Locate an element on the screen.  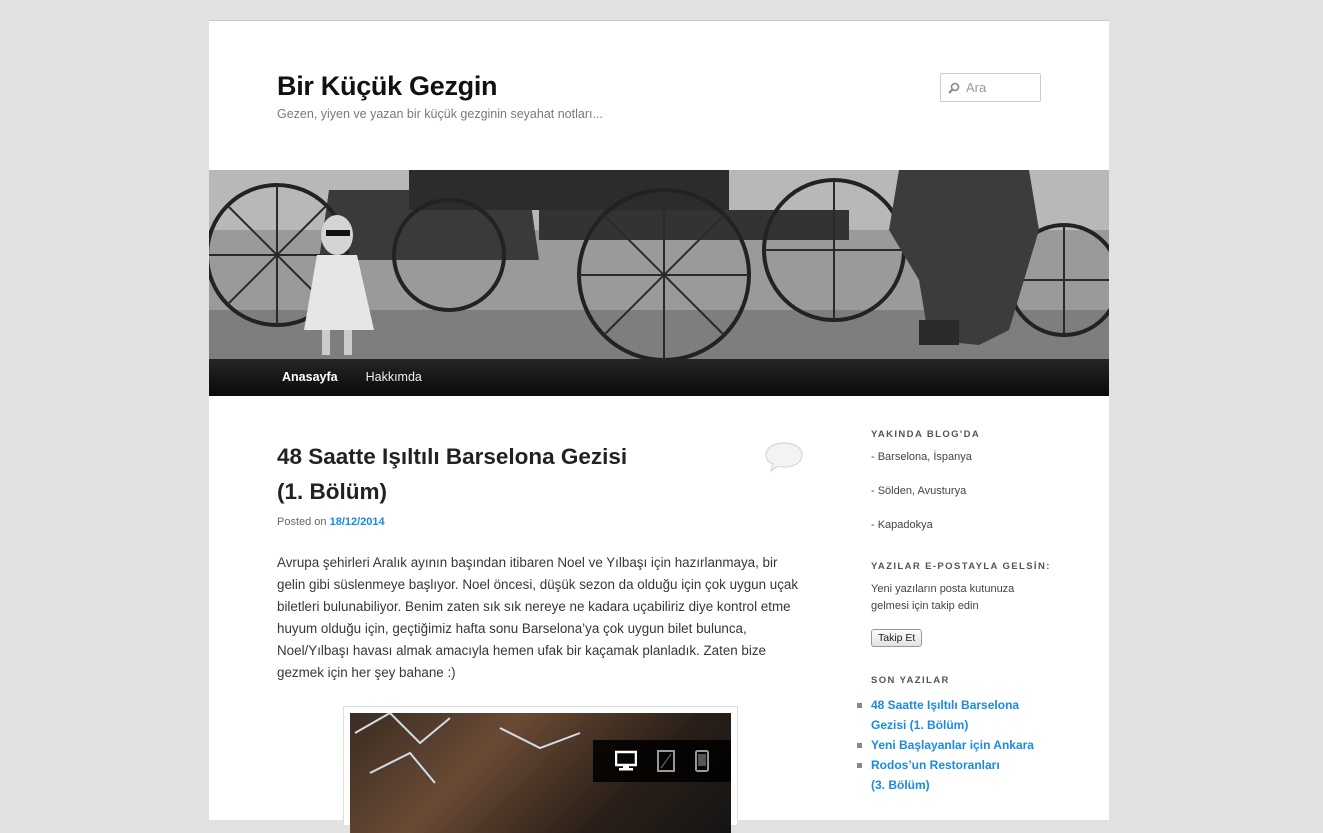
comment-bubble-icon is located at coordinates (784, 457).